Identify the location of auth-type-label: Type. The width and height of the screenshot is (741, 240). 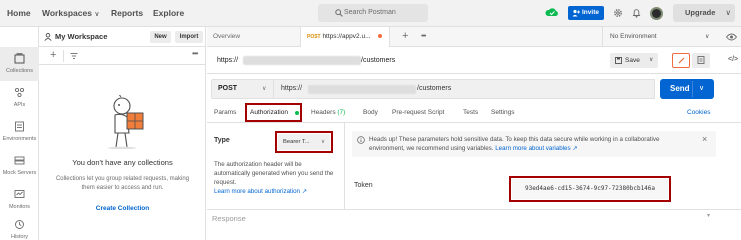
(222, 140).